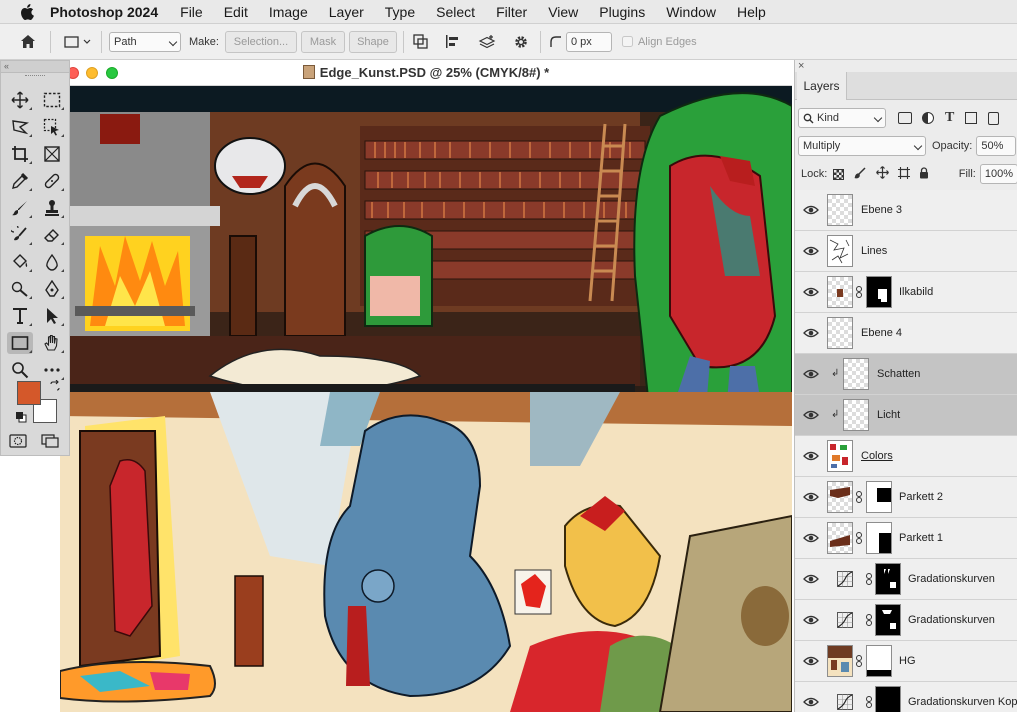  I want to click on crop-tool-icon, so click(20, 154).